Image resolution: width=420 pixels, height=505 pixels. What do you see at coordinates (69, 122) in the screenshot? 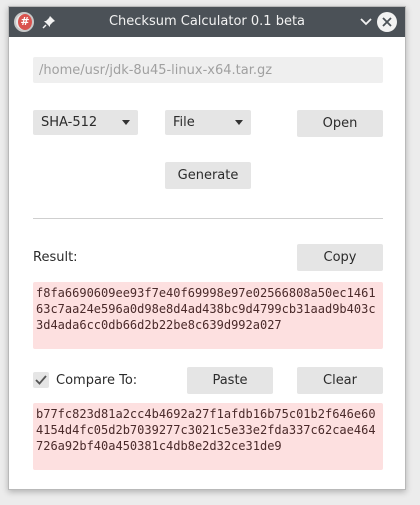
I see `algorithm-select-value: SHA-512` at bounding box center [69, 122].